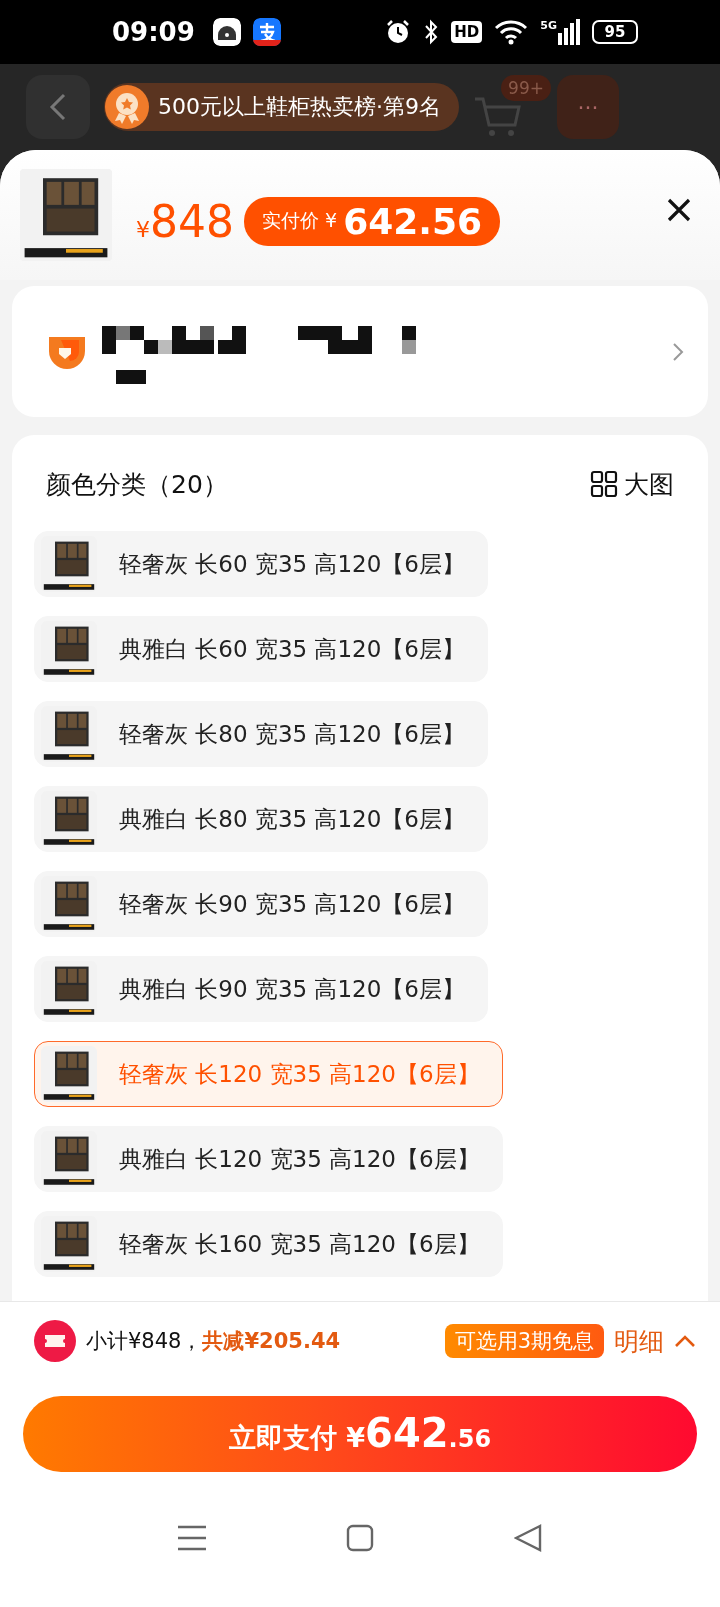 This screenshot has width=720, height=1607. I want to click on hd-badge: HD, so click(467, 32).